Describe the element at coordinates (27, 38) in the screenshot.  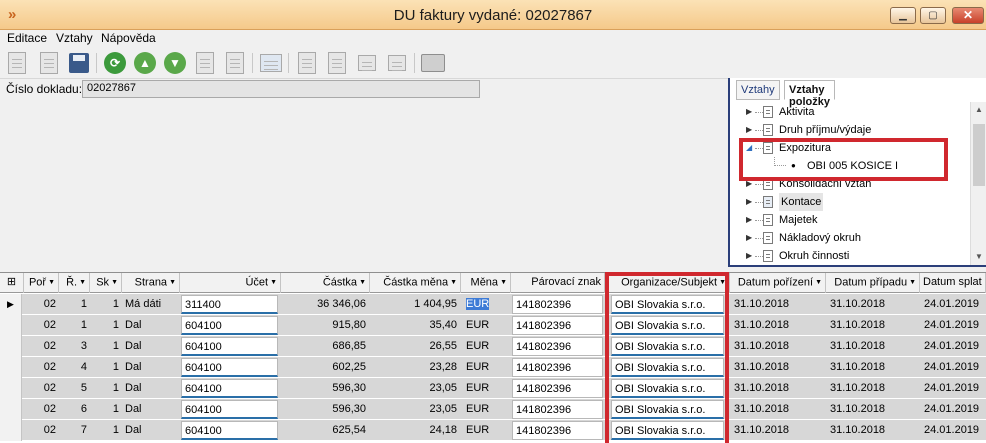
I see `menu-editace: Editace` at that location.